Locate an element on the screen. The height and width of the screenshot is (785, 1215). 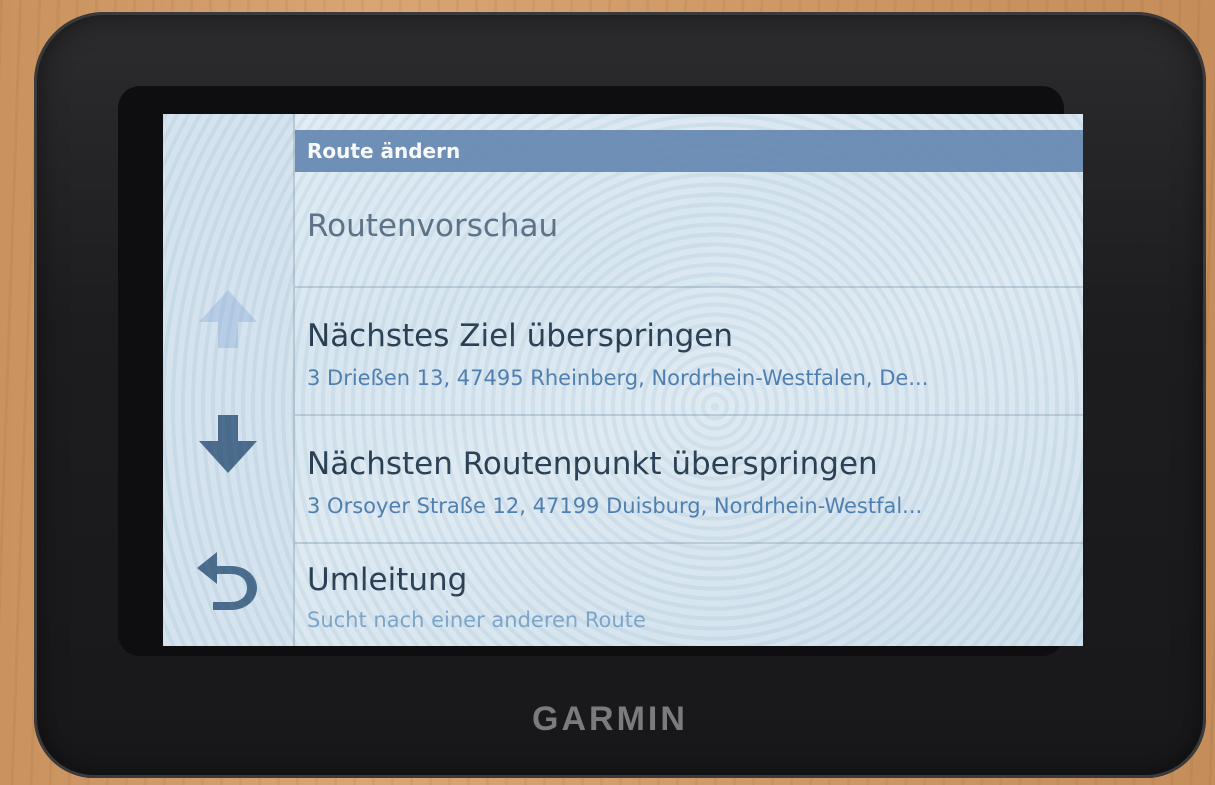
back-icon is located at coordinates (227, 581).